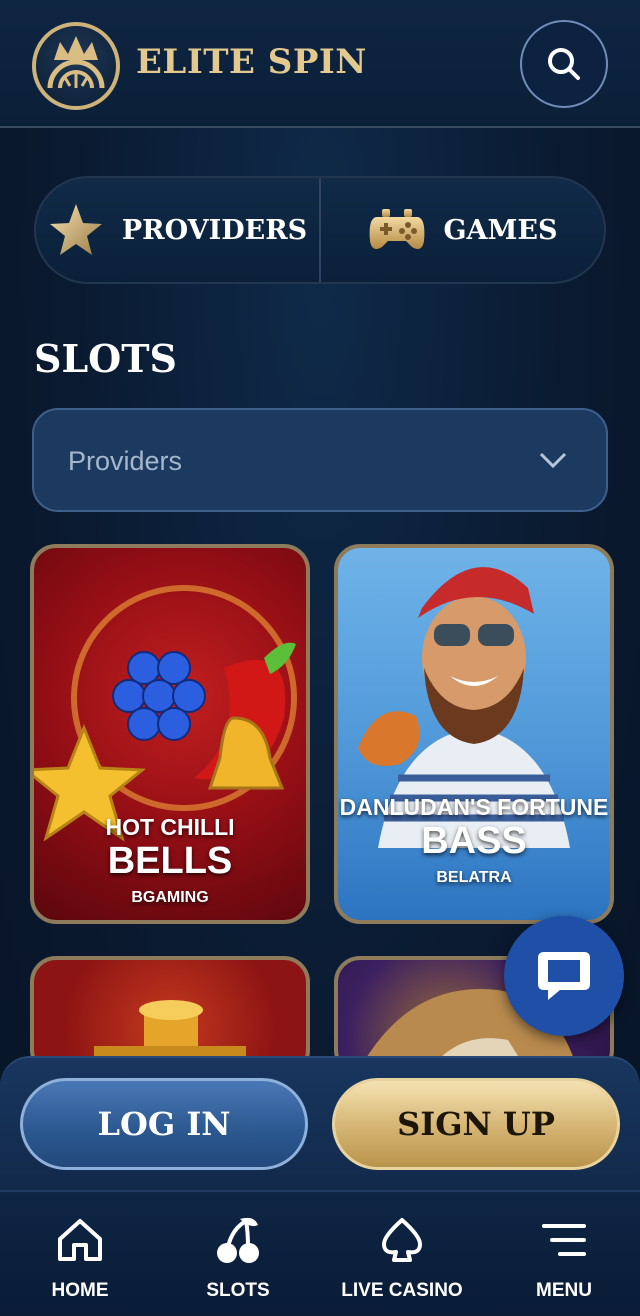 Image resolution: width=640 pixels, height=1316 pixels. I want to click on game-card: HOT CHILLI BELLS BGAMING, so click(170, 734).